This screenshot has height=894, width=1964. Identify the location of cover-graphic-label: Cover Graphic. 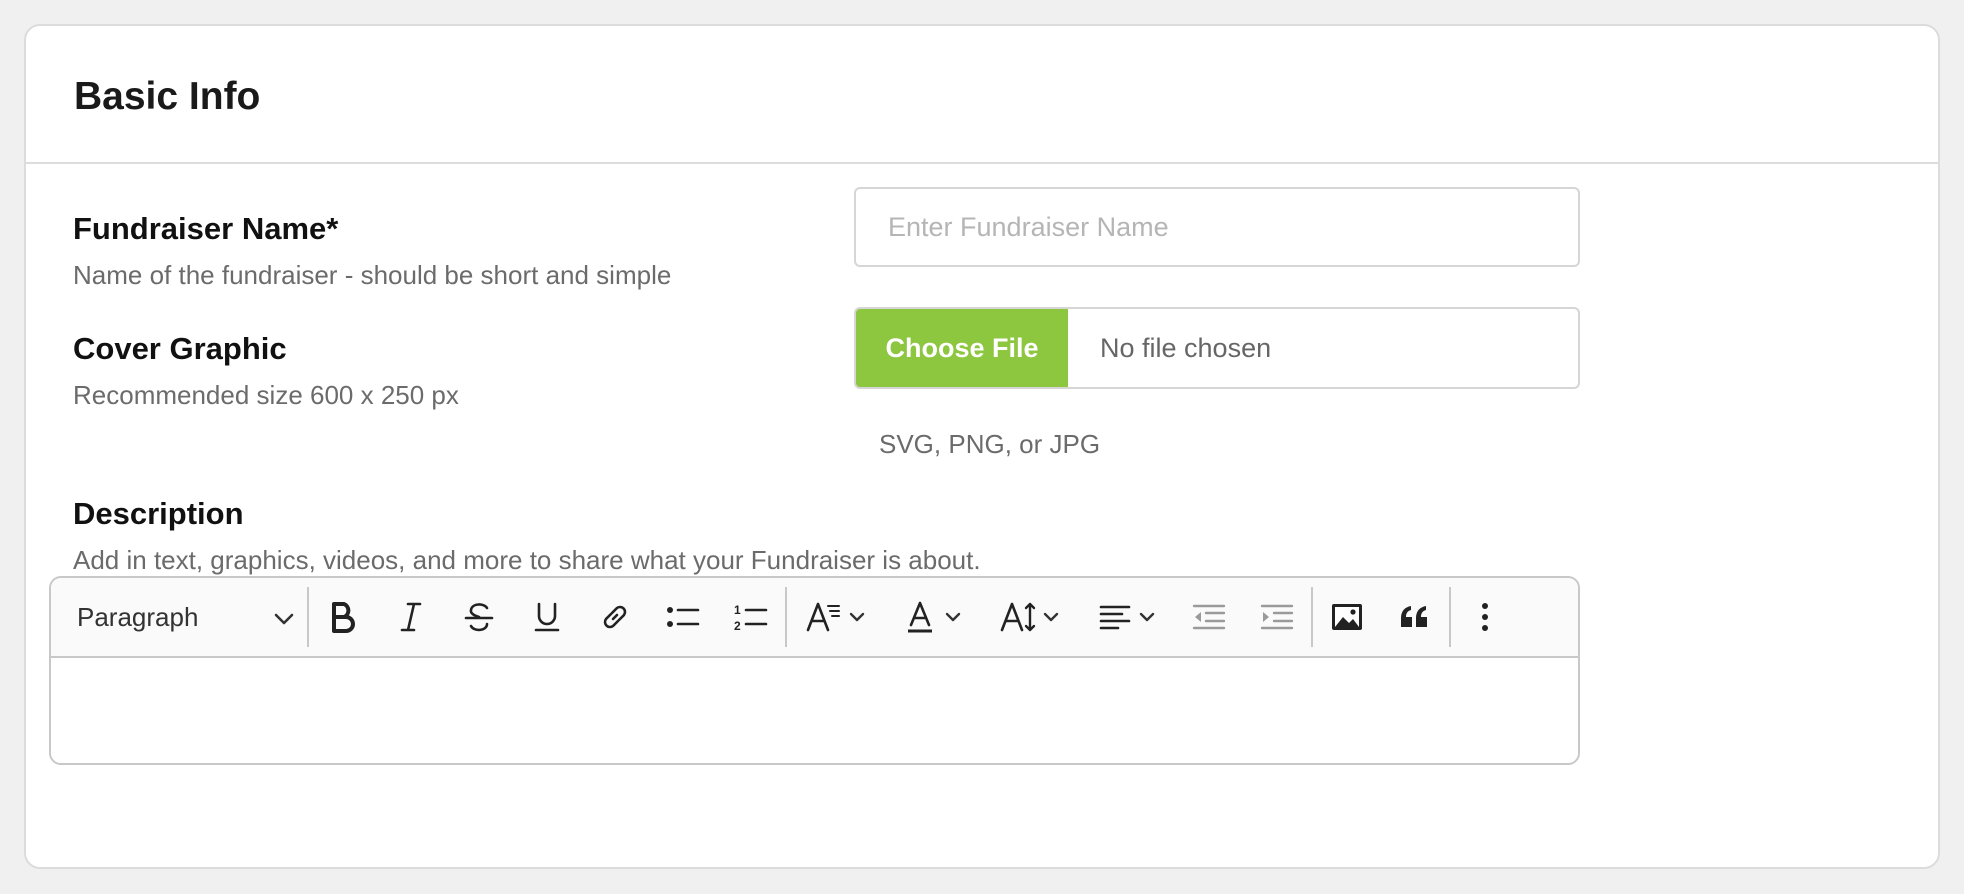
(180, 348).